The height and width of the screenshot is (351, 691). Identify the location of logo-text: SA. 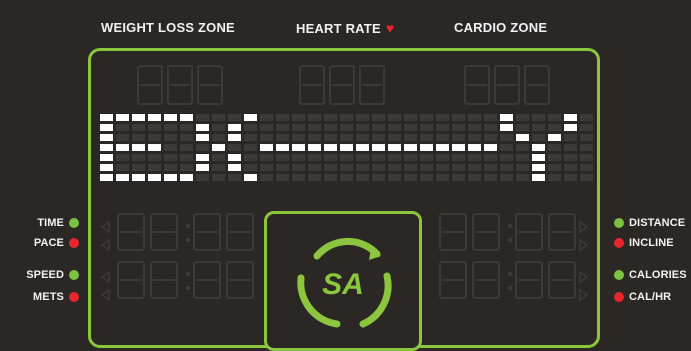
(343, 284).